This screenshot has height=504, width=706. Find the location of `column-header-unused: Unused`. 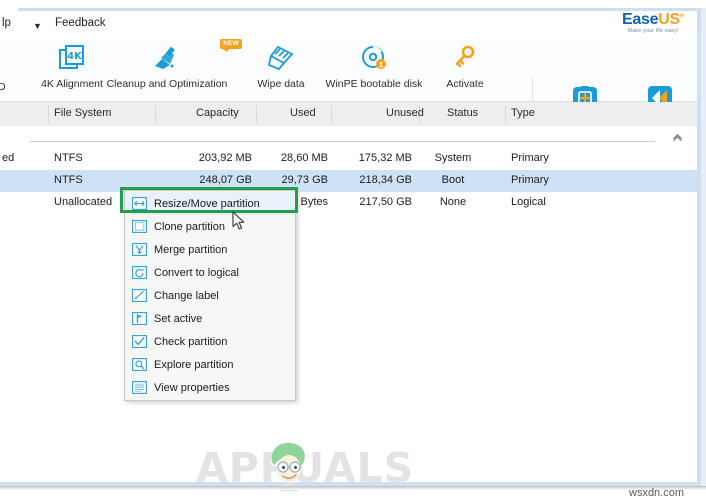

column-header-unused: Unused is located at coordinates (405, 113).